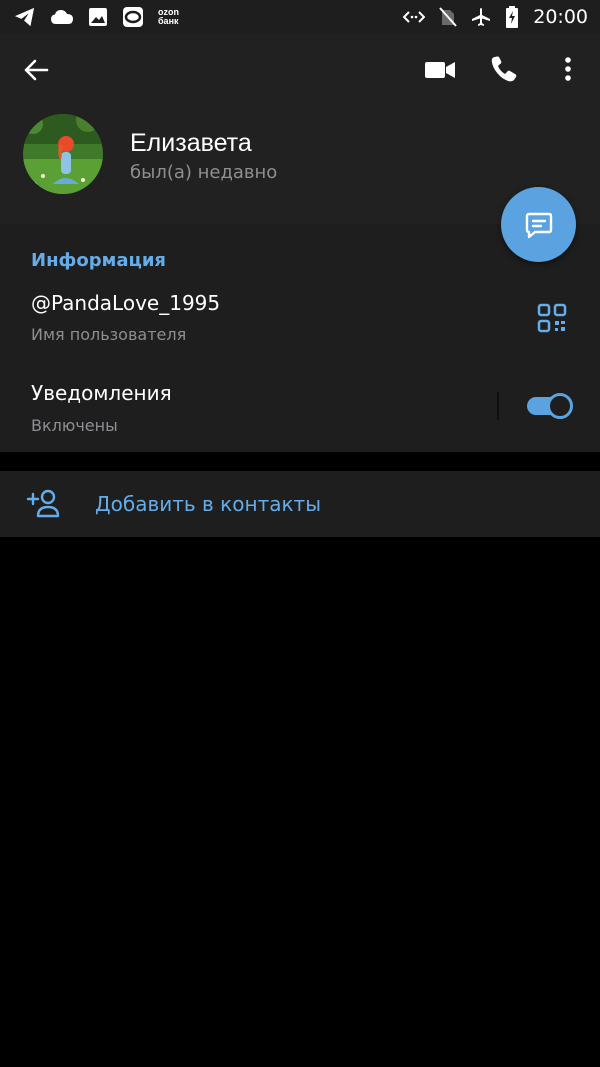 This screenshot has height=1067, width=600. I want to click on status-left-icons: ozon банк, so click(96, 17).